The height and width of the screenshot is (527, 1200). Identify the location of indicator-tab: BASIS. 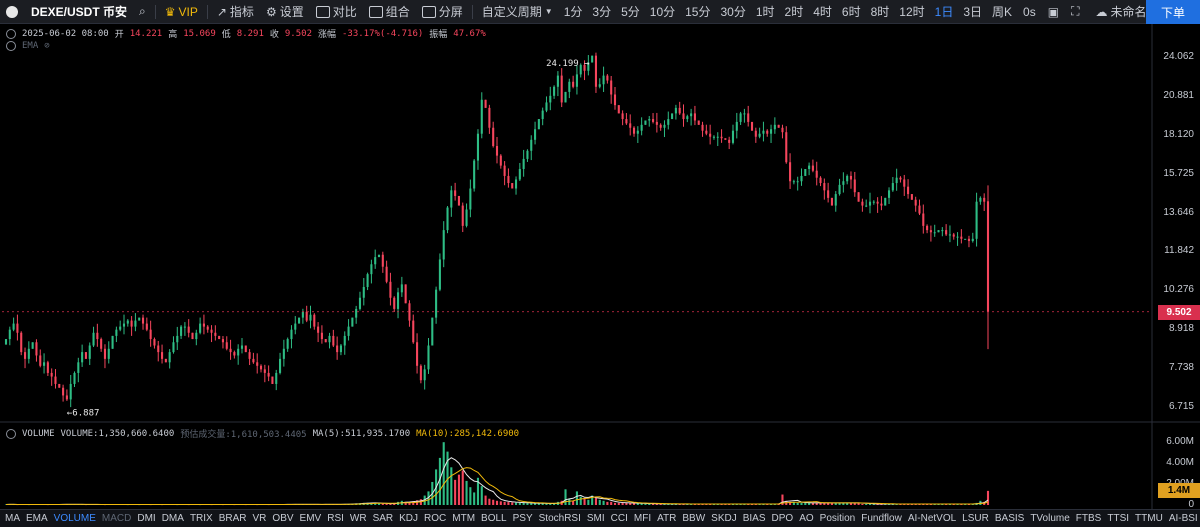
(1009, 518).